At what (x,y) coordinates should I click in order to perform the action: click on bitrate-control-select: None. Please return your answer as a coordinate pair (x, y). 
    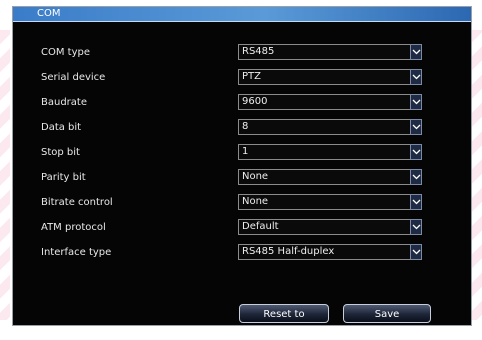
    Looking at the image, I should click on (330, 202).